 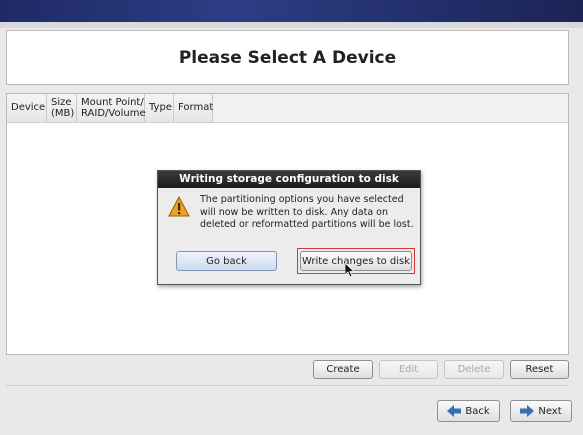 I want to click on column-format-label: Format, so click(x=196, y=107).